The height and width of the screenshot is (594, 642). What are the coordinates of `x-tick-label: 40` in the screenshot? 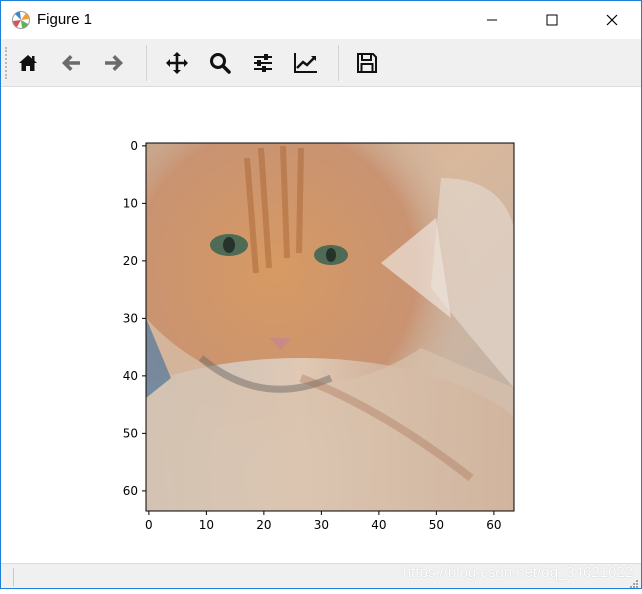 It's located at (378, 525).